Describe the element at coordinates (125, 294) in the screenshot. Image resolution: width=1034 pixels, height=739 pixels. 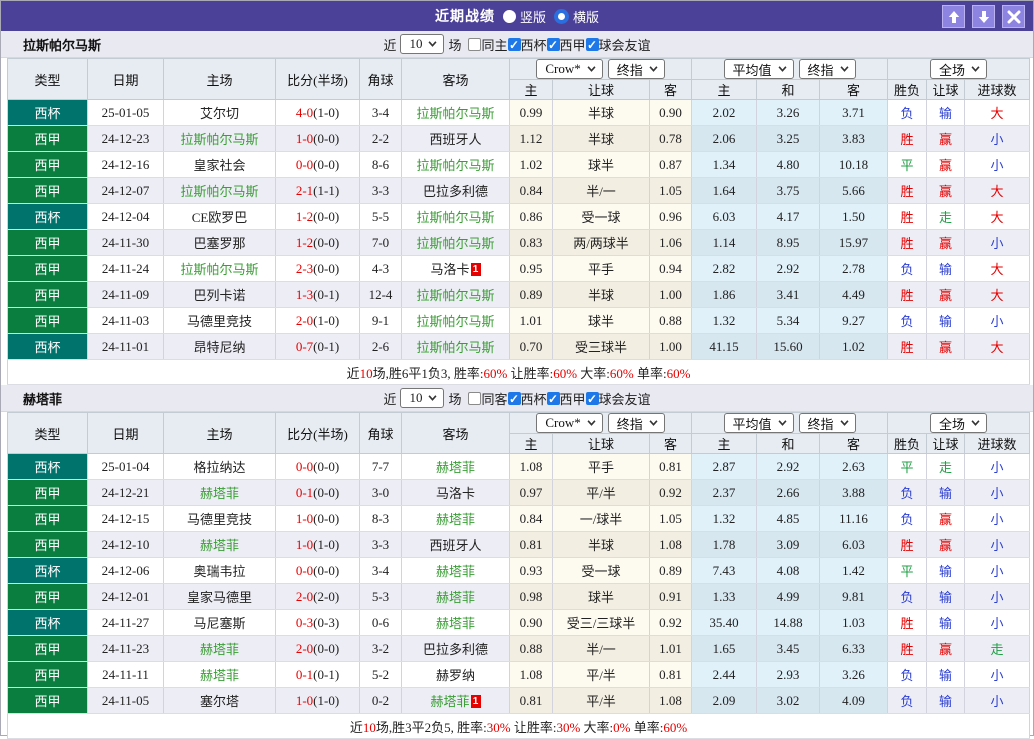
I see `match-date: 24-11-09` at that location.